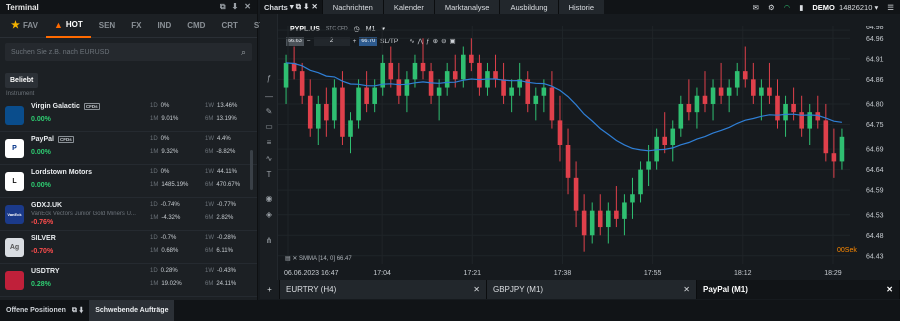 The width and height of the screenshot is (900, 321). What do you see at coordinates (219, 251) in the screenshot?
I see `performance-stat: 6M 6.11%` at bounding box center [219, 251].